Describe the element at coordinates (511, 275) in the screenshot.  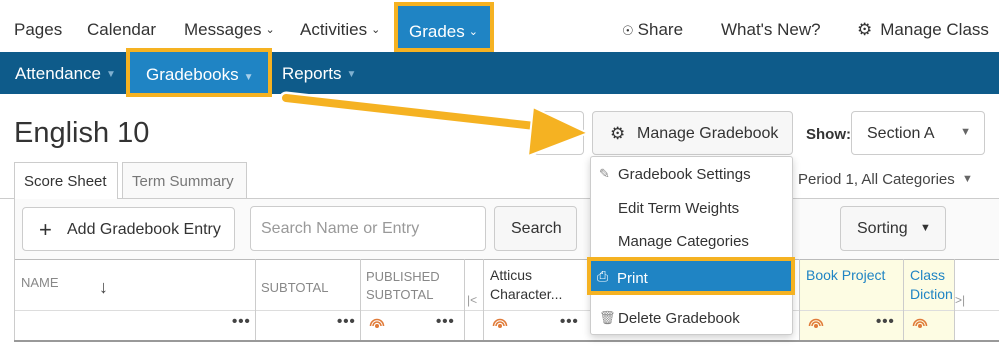
I see `column-header-atticus-line1: Atticus` at that location.